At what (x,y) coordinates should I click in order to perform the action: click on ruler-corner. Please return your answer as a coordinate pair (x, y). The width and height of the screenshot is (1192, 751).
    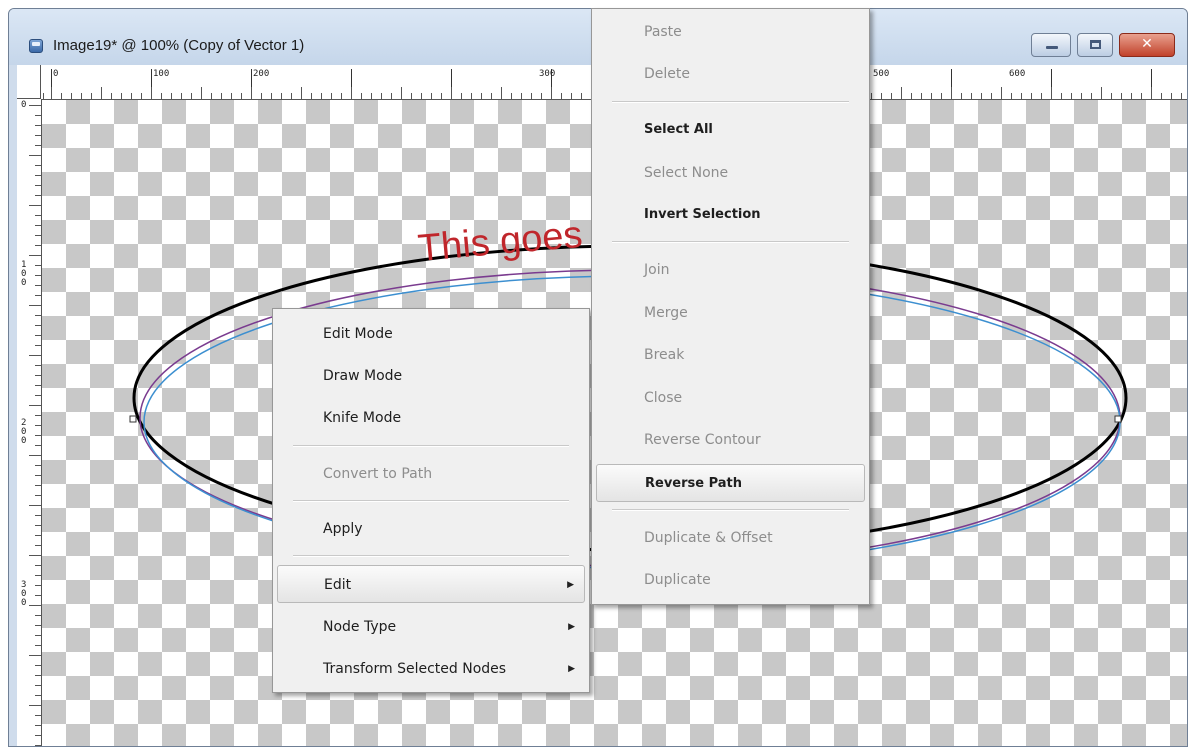
    Looking at the image, I should click on (29, 82).